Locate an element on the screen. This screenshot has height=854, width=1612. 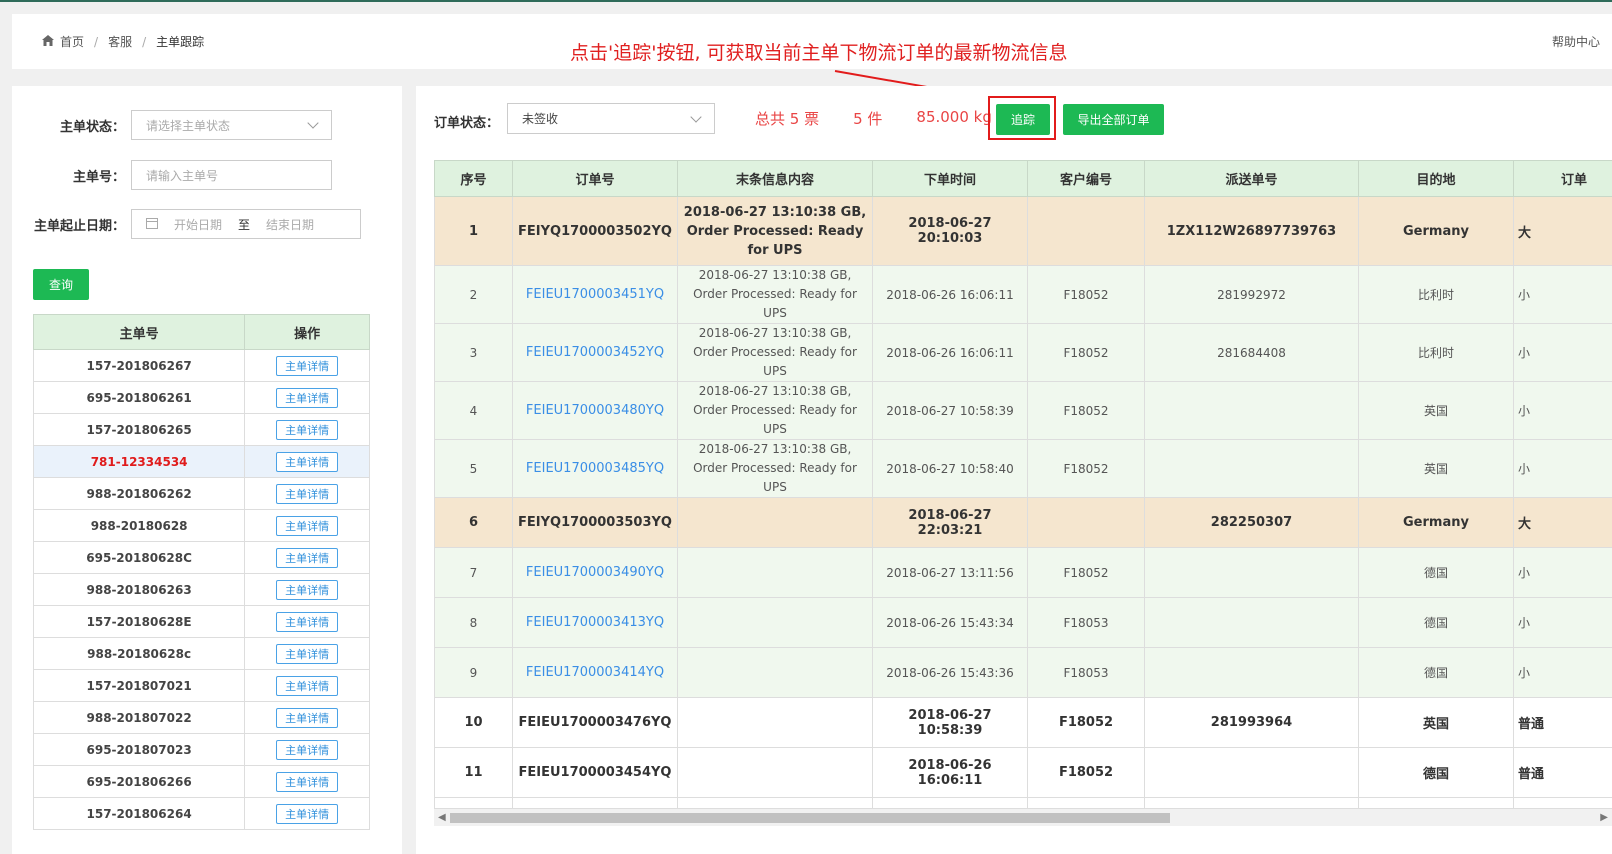
track-button: 追踪 is located at coordinates (1023, 119).